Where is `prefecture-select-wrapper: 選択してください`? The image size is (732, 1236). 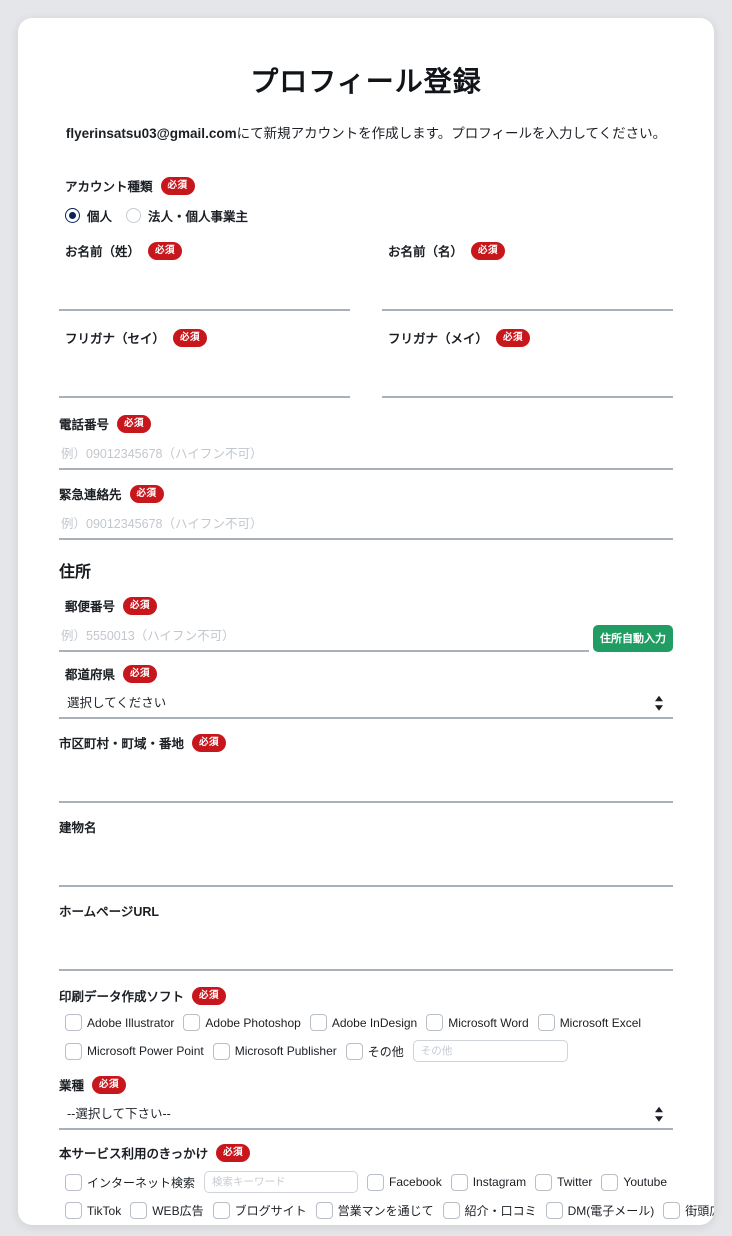 prefecture-select-wrapper: 選択してください is located at coordinates (366, 705).